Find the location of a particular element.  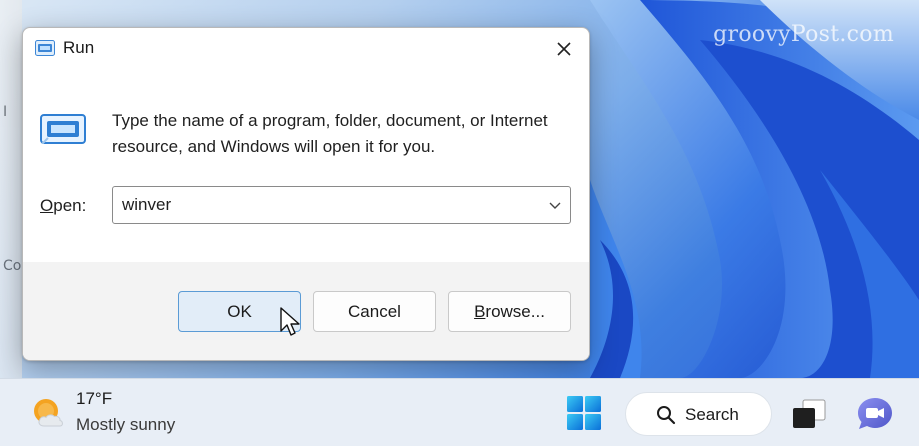

search-label: Search is located at coordinates (712, 414).